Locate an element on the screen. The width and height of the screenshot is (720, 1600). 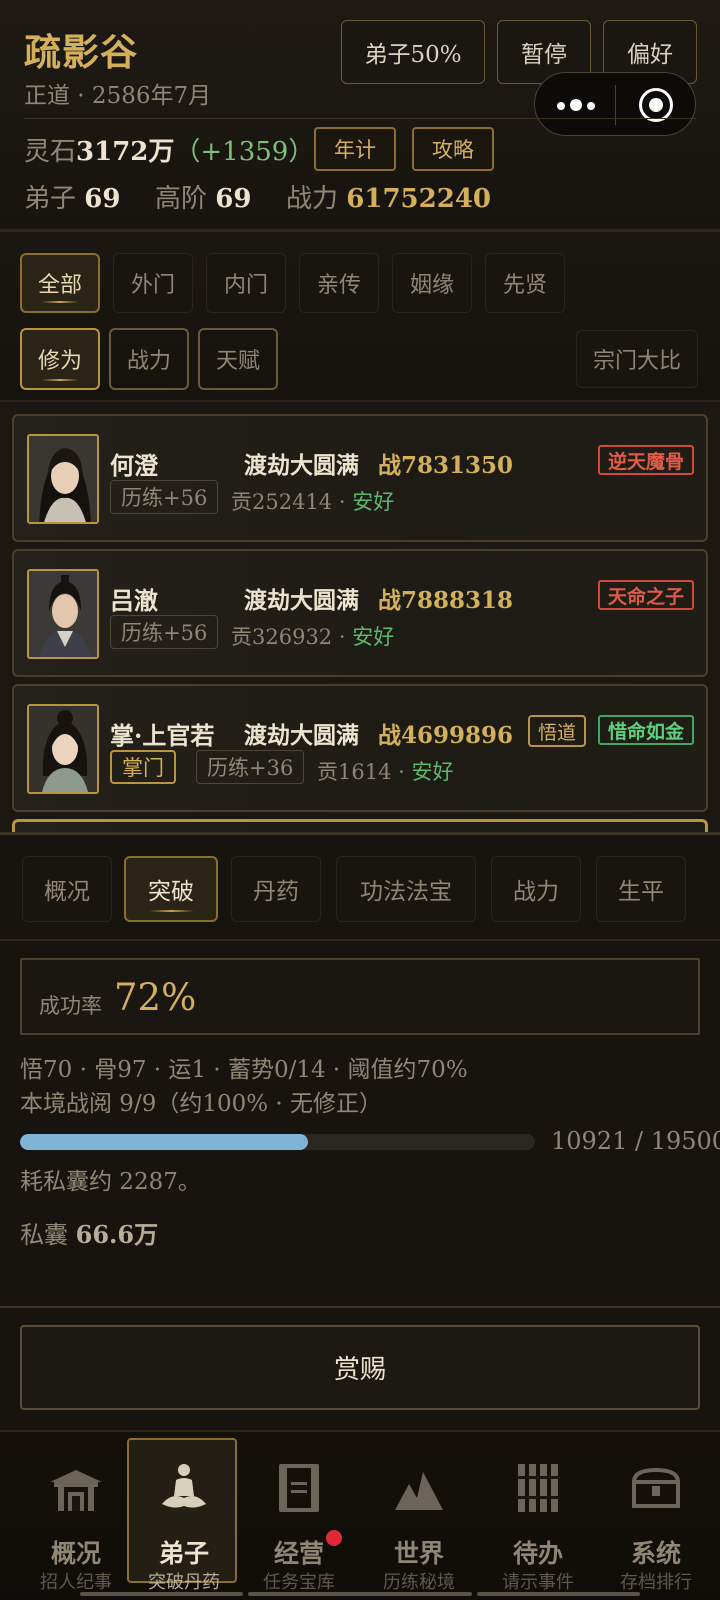
nav-system-sub: 存档排行 is located at coordinates (656, 1582).